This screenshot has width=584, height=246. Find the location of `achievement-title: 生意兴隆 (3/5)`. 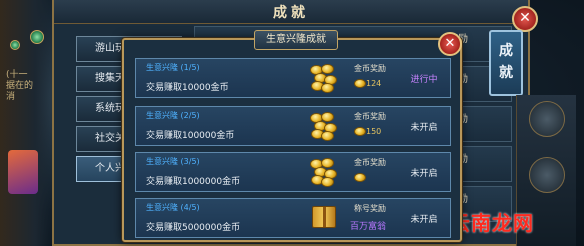

achievement-title: 生意兴隆 (3/5) is located at coordinates (173, 161).